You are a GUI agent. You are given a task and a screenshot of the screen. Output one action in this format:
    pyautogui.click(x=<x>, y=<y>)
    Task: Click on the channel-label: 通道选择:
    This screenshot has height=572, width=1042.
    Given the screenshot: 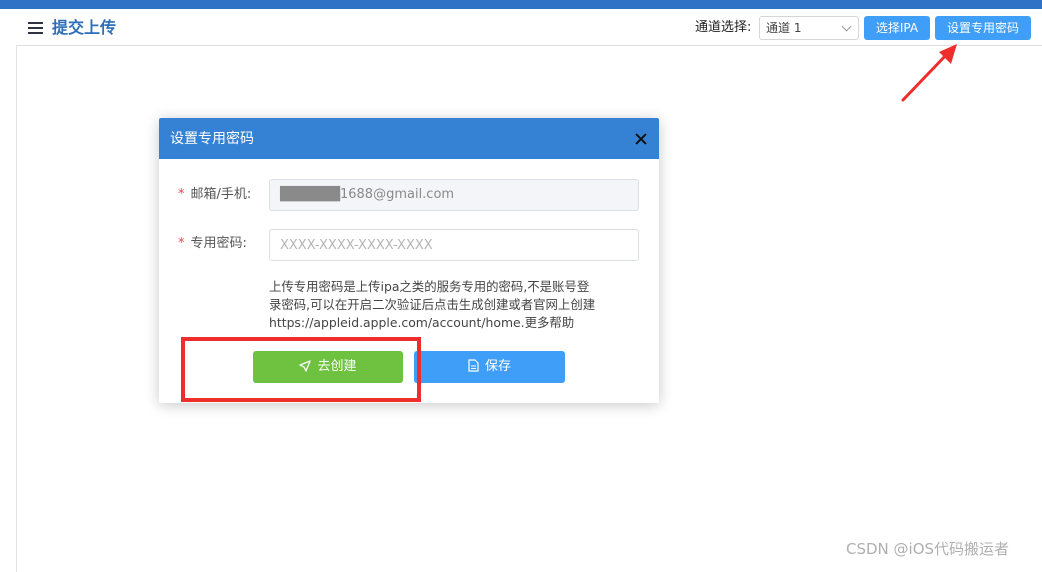 What is the action you would take?
    pyautogui.click(x=723, y=27)
    